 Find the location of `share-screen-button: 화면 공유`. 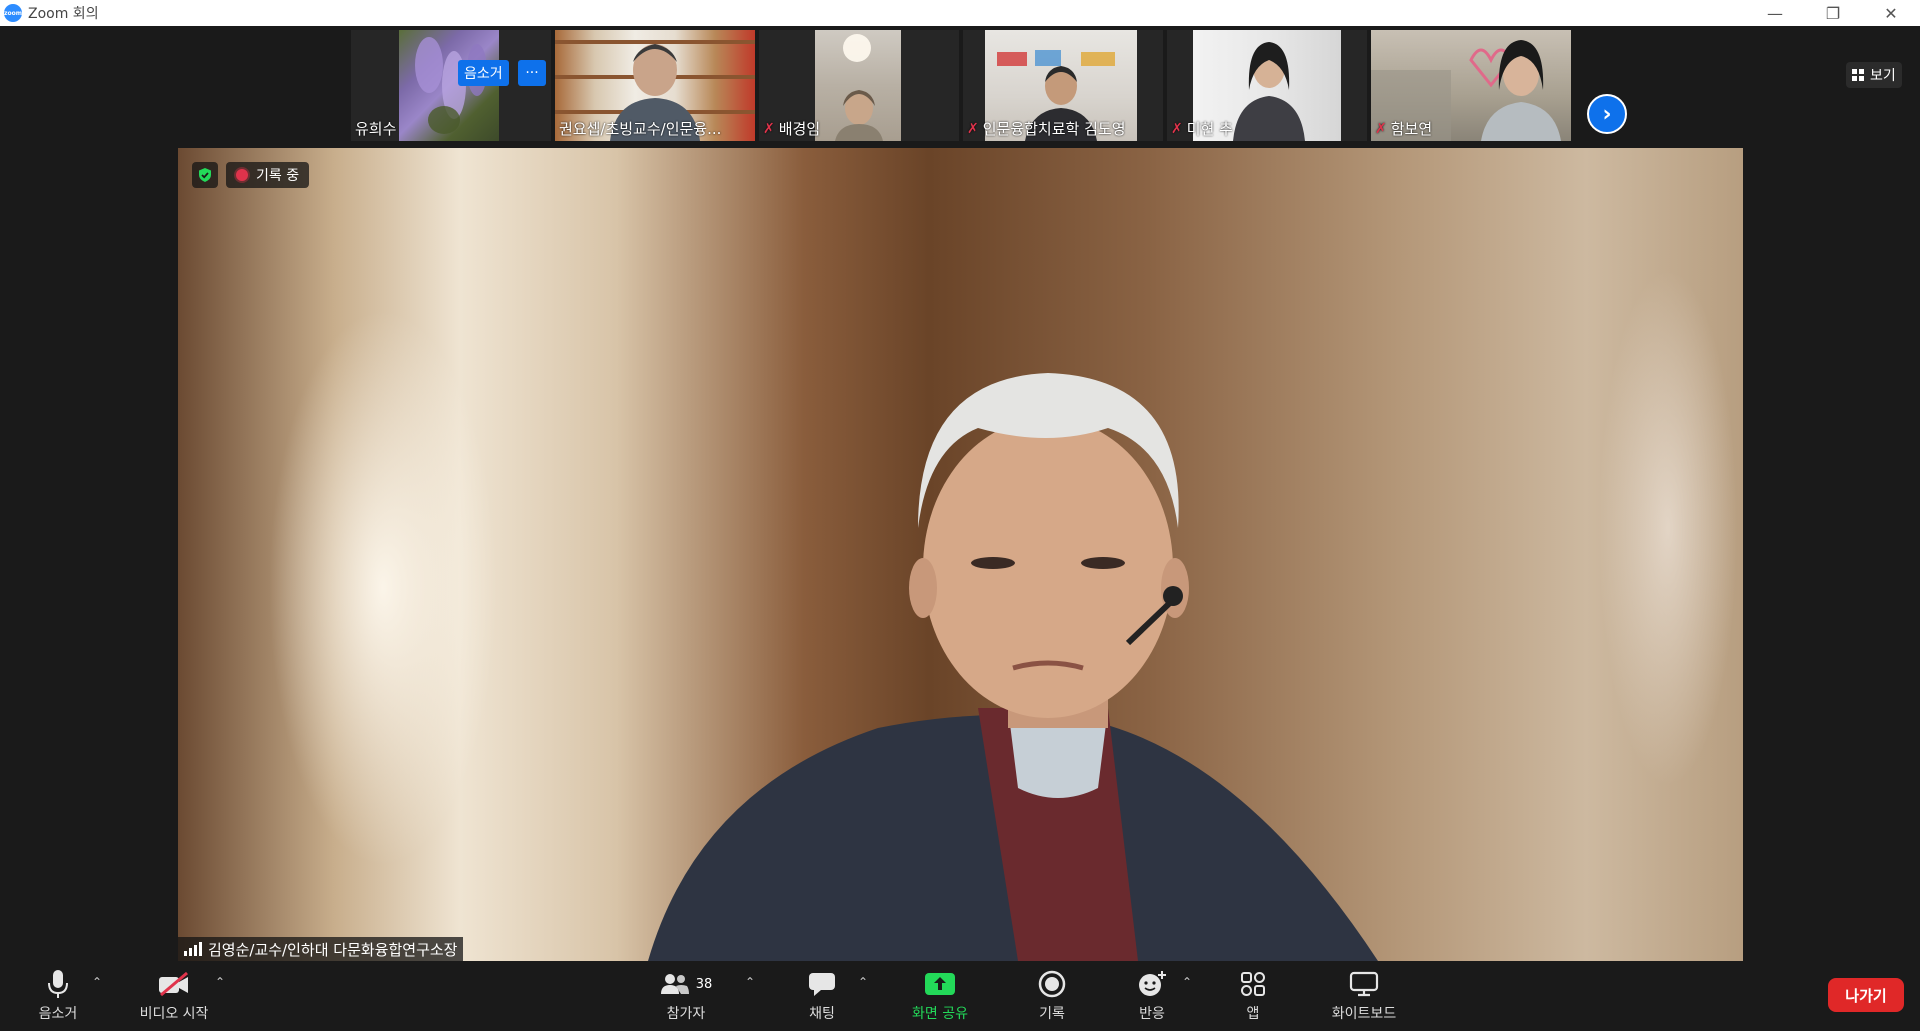

share-screen-button: 화면 공유 is located at coordinates (940, 996).